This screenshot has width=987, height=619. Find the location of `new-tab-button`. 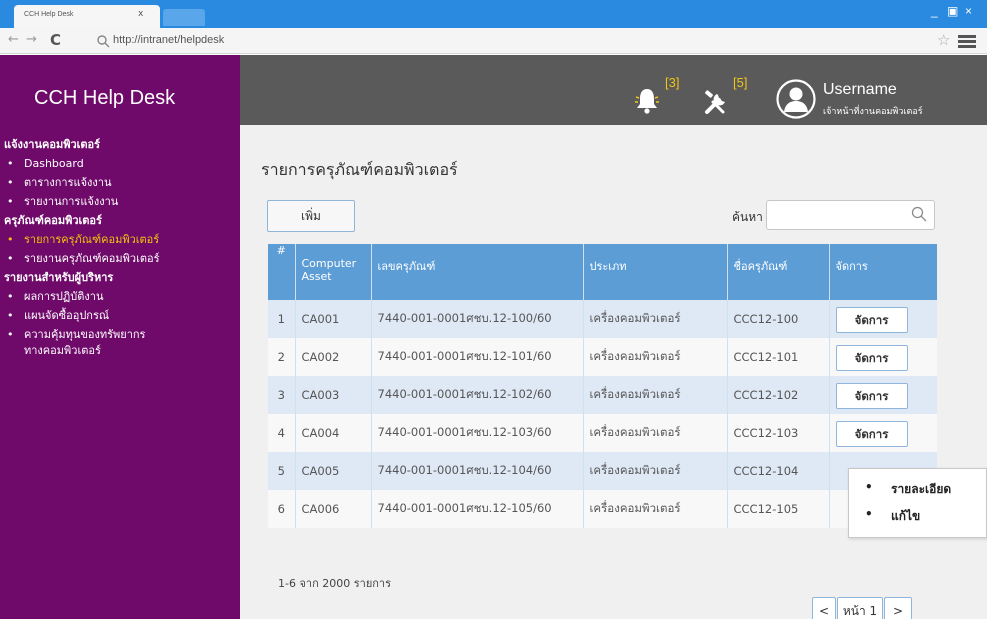

new-tab-button is located at coordinates (184, 17).